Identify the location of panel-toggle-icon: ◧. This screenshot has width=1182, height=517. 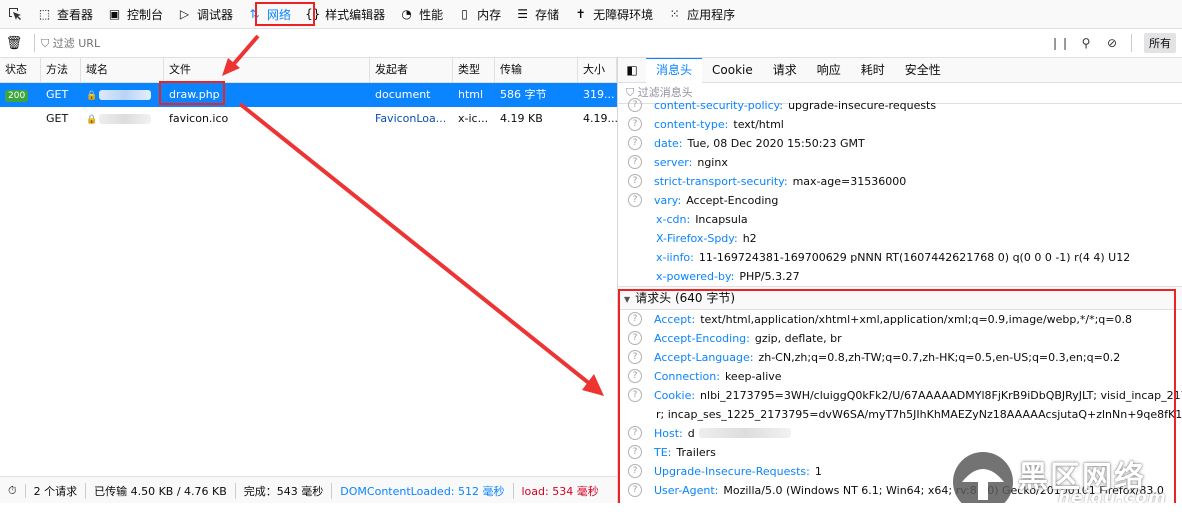
(632, 70).